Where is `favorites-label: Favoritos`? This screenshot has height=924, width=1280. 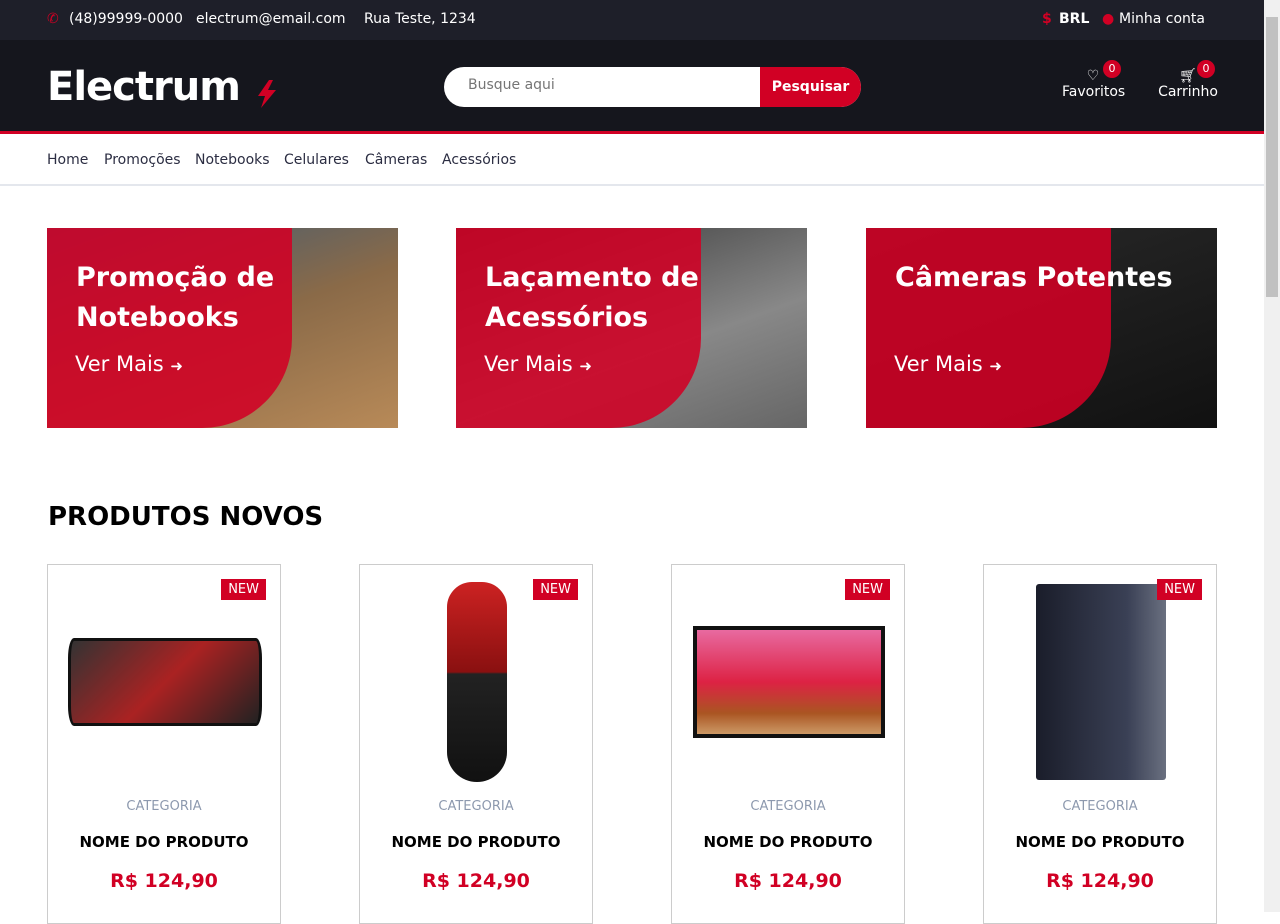 favorites-label: Favoritos is located at coordinates (1094, 92).